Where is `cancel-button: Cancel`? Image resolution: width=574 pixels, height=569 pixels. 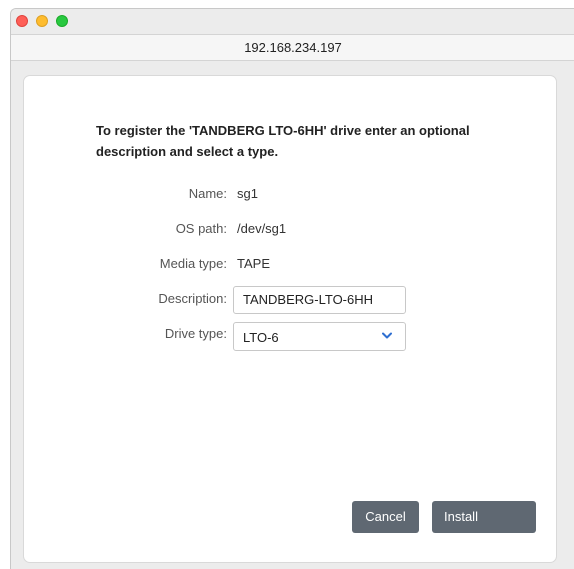
cancel-button: Cancel is located at coordinates (385, 517).